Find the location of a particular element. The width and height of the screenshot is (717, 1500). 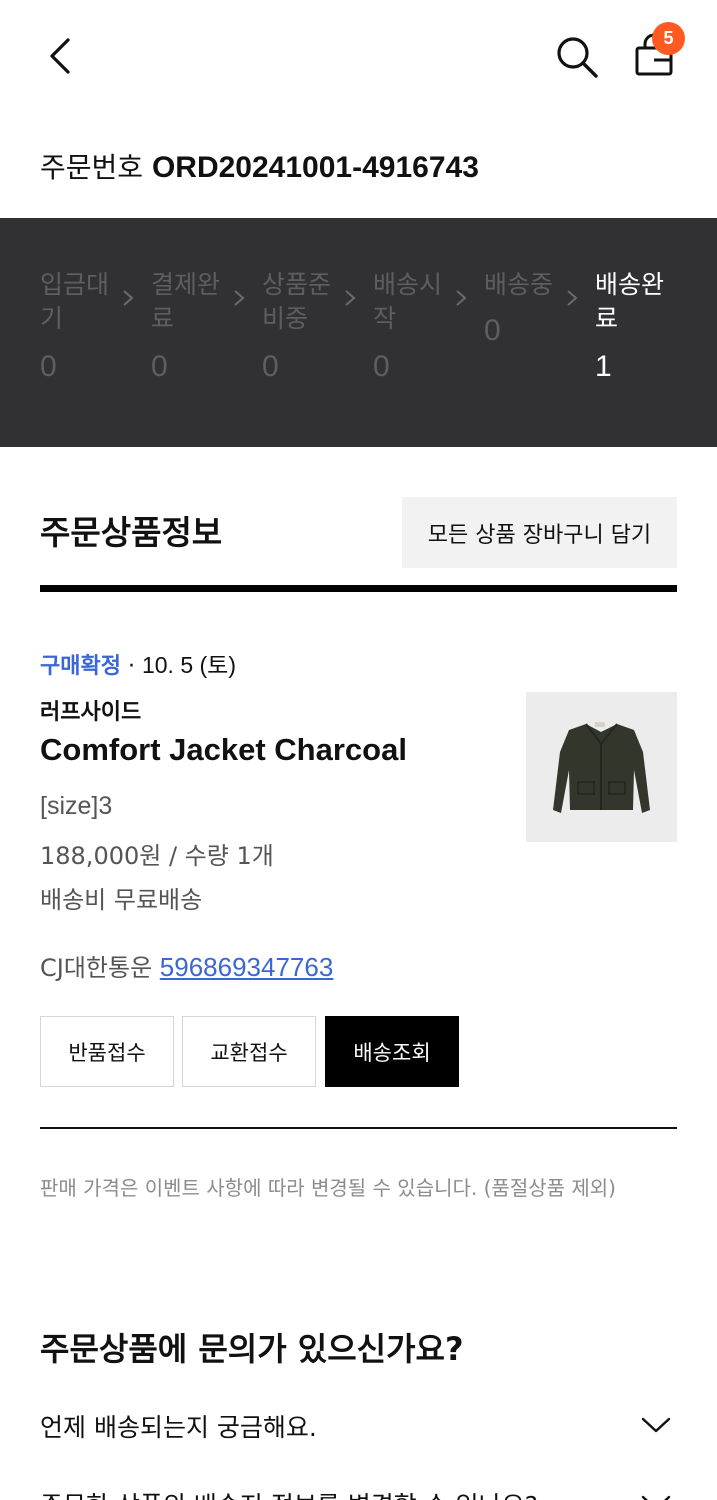

cart-count-badge: 5 is located at coordinates (668, 38).